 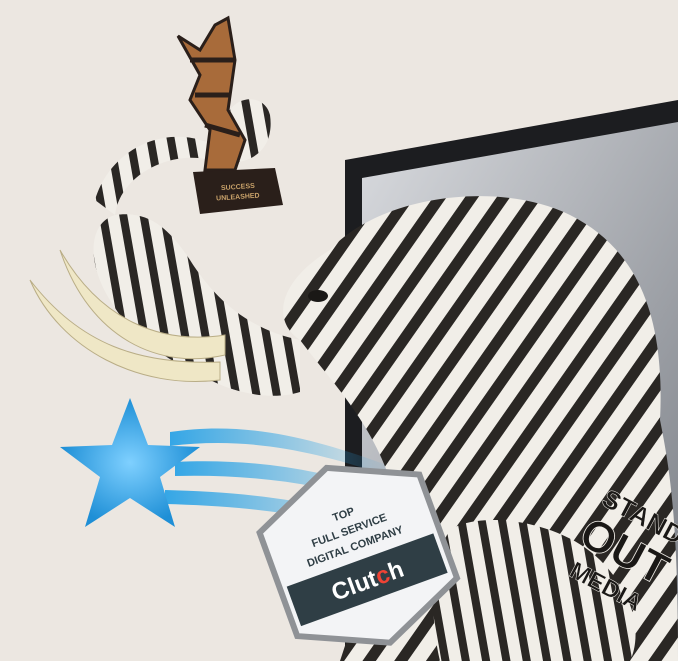 I want to click on star-icon, so click(x=130, y=462).